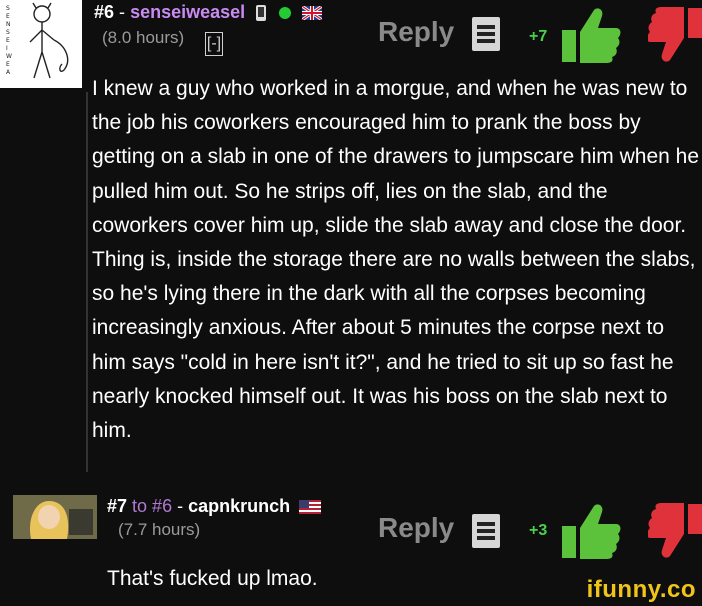 Image resolution: width=702 pixels, height=606 pixels. What do you see at coordinates (261, 13) in the screenshot?
I see `mobile-icon` at bounding box center [261, 13].